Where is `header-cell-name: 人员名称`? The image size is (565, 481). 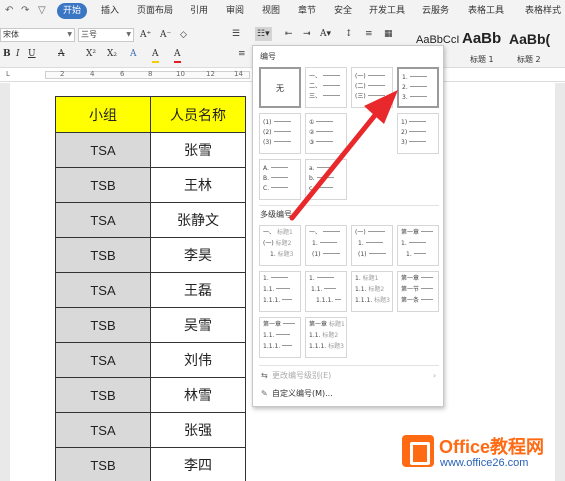 header-cell-name: 人员名称 is located at coordinates (198, 114).